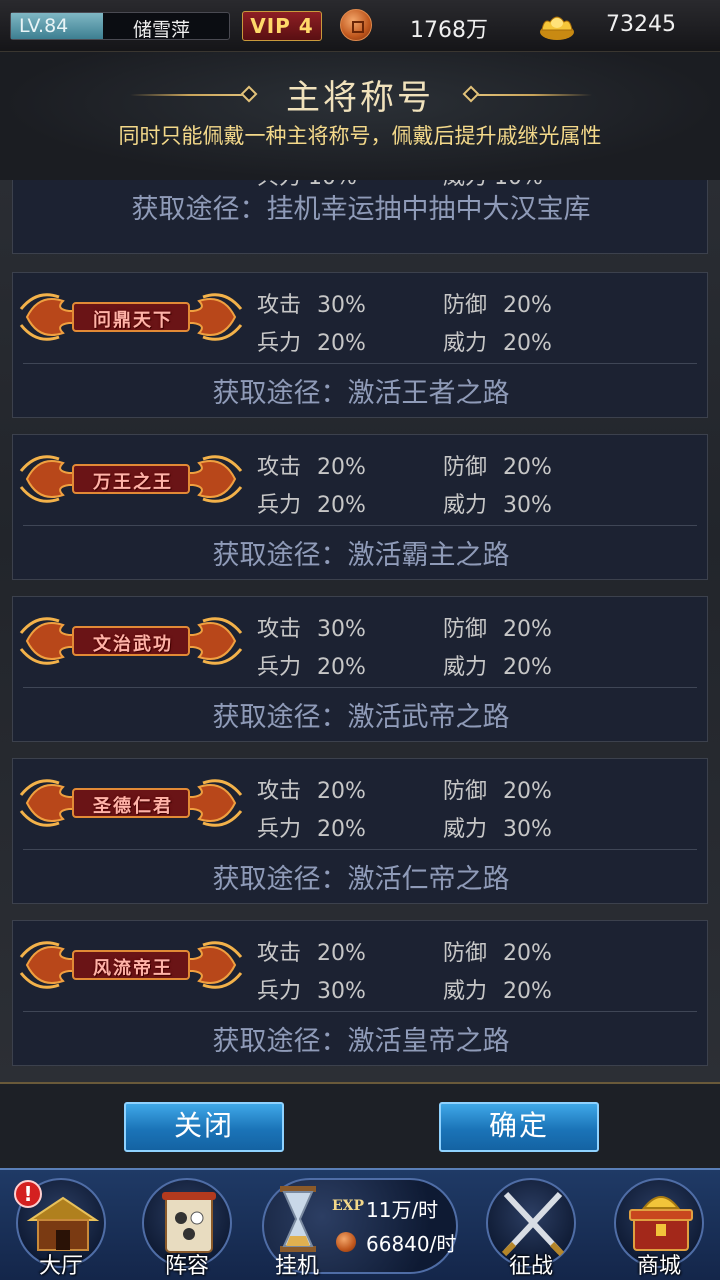 This screenshot has height=1280, width=720. What do you see at coordinates (348, 1206) in the screenshot?
I see `exp-tag: EXP` at bounding box center [348, 1206].